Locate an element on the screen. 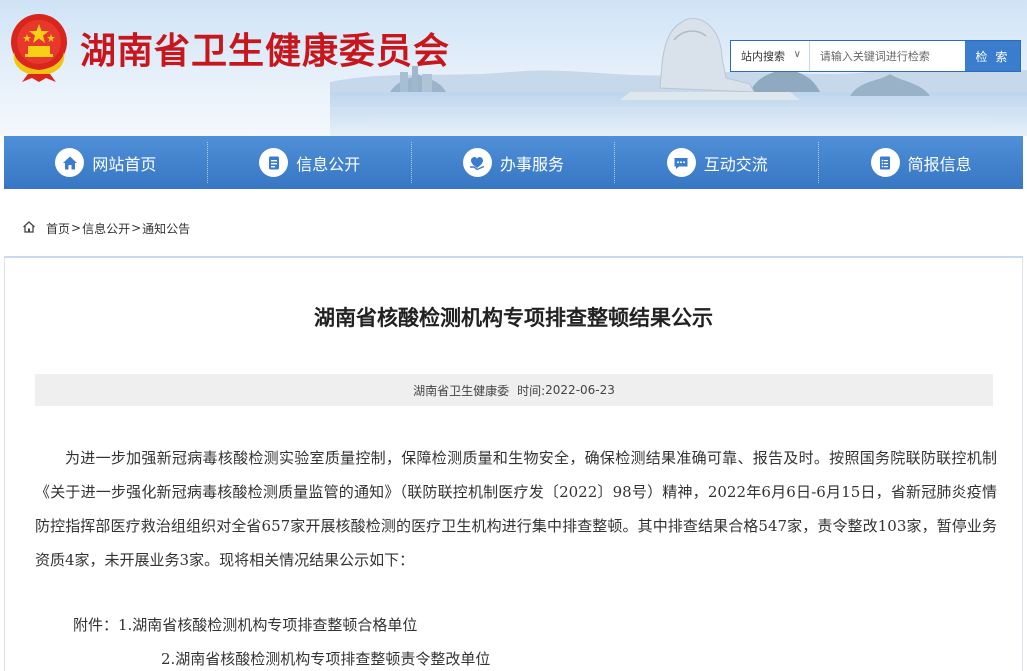 The width and height of the screenshot is (1027, 671). breadcrumb-info-disclosure: 信息公开 is located at coordinates (106, 228).